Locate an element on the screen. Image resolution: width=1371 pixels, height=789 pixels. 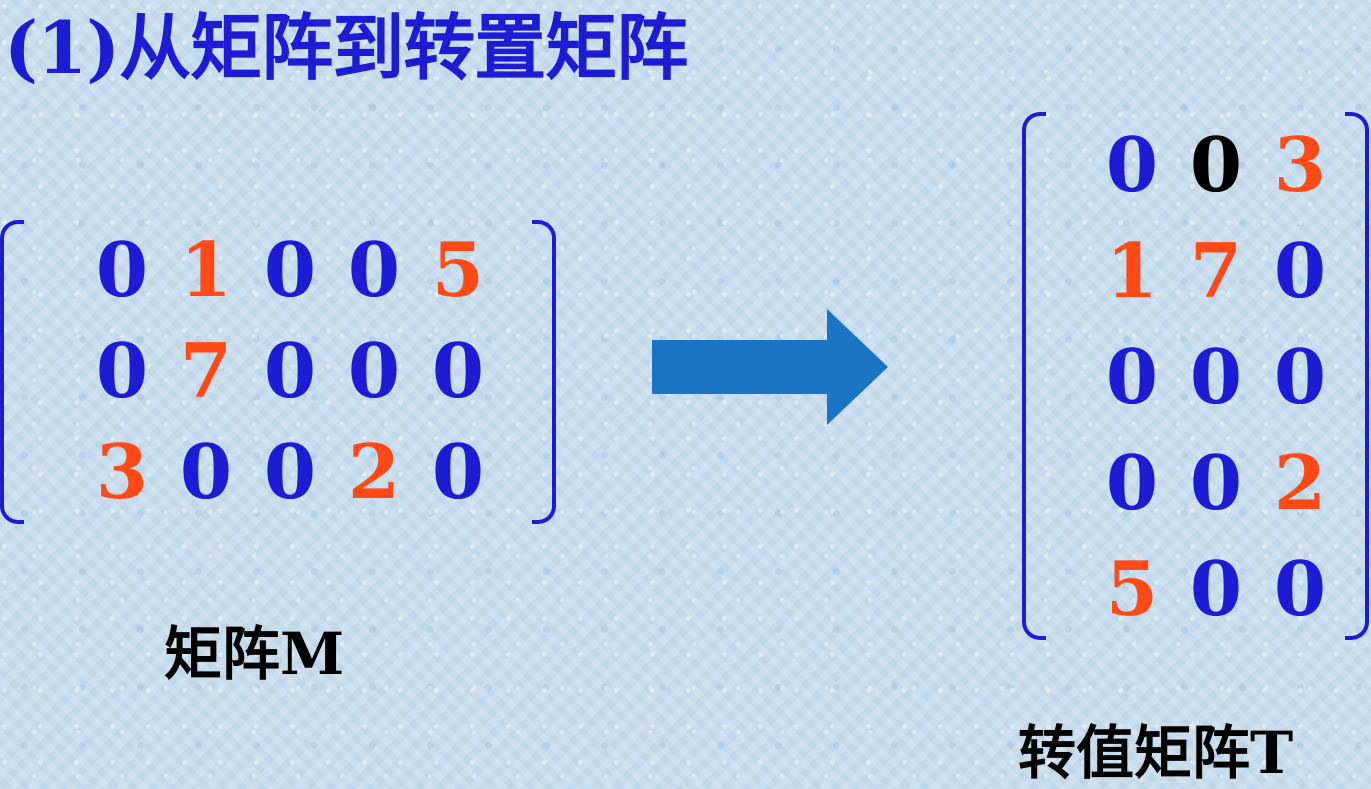
matrix-m-cell-r1-c1: 0 is located at coordinates (122, 270).